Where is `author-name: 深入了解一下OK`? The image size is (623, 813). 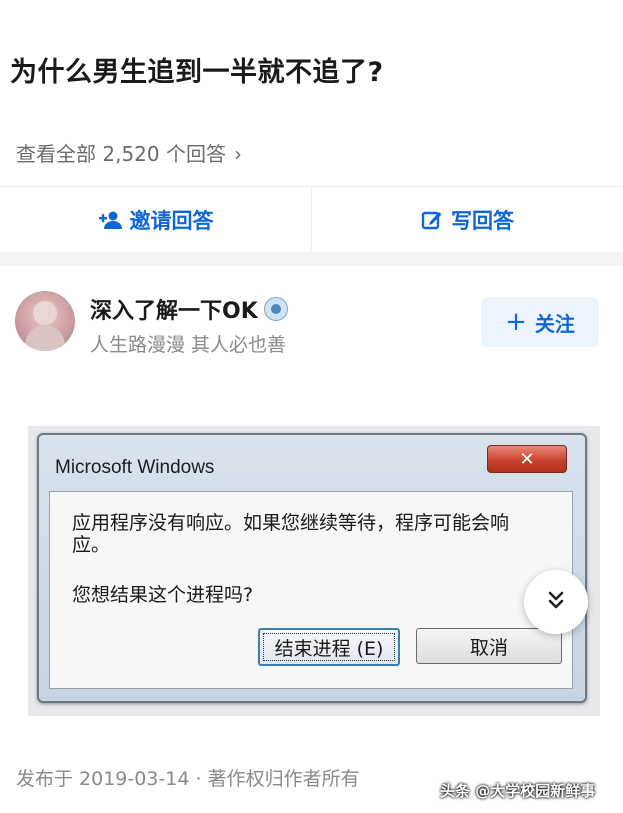
author-name: 深入了解一下OK is located at coordinates (189, 309).